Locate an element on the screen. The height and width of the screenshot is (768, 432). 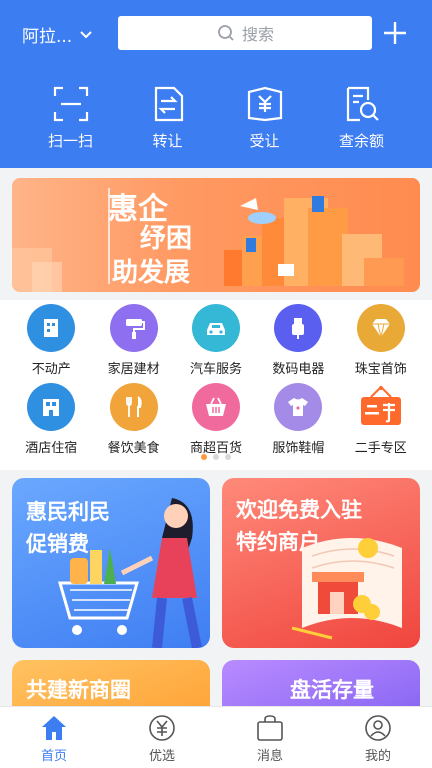
category-apparel: 服饰鞋帽 is located at coordinates (298, 419).